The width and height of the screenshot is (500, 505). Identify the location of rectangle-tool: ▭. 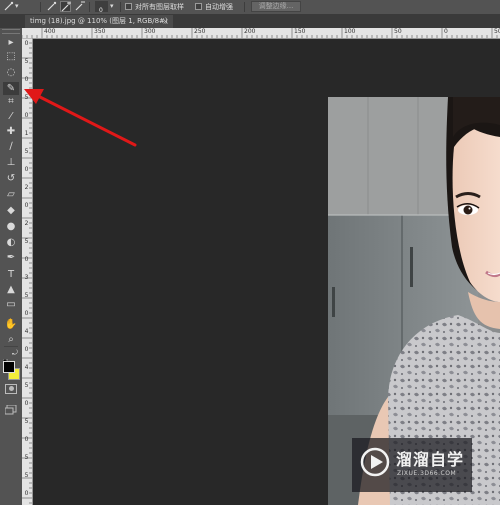
(11, 304).